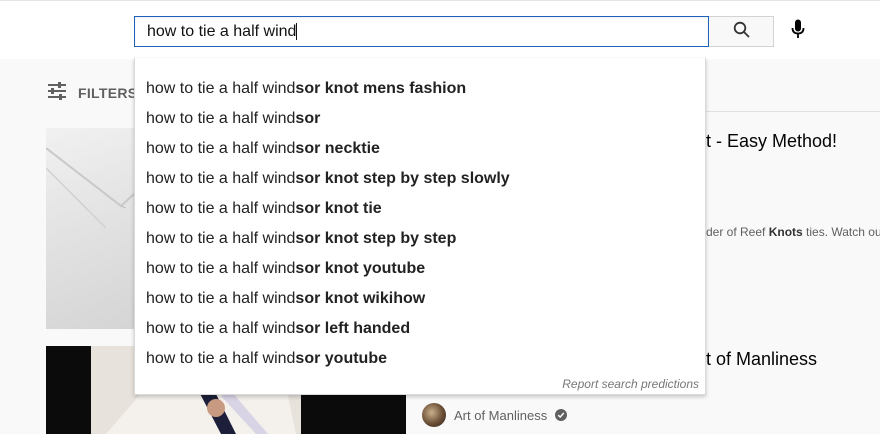 Image resolution: width=880 pixels, height=434 pixels. I want to click on top-bar, so click(440, 29).